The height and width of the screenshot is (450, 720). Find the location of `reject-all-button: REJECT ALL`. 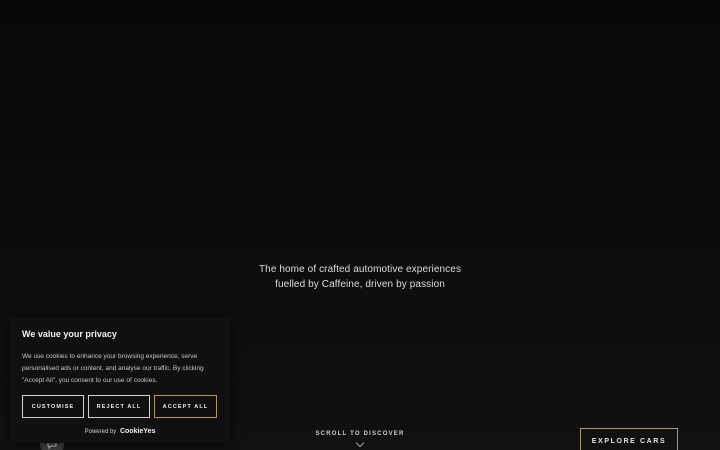

reject-all-button: REJECT ALL is located at coordinates (119, 406).